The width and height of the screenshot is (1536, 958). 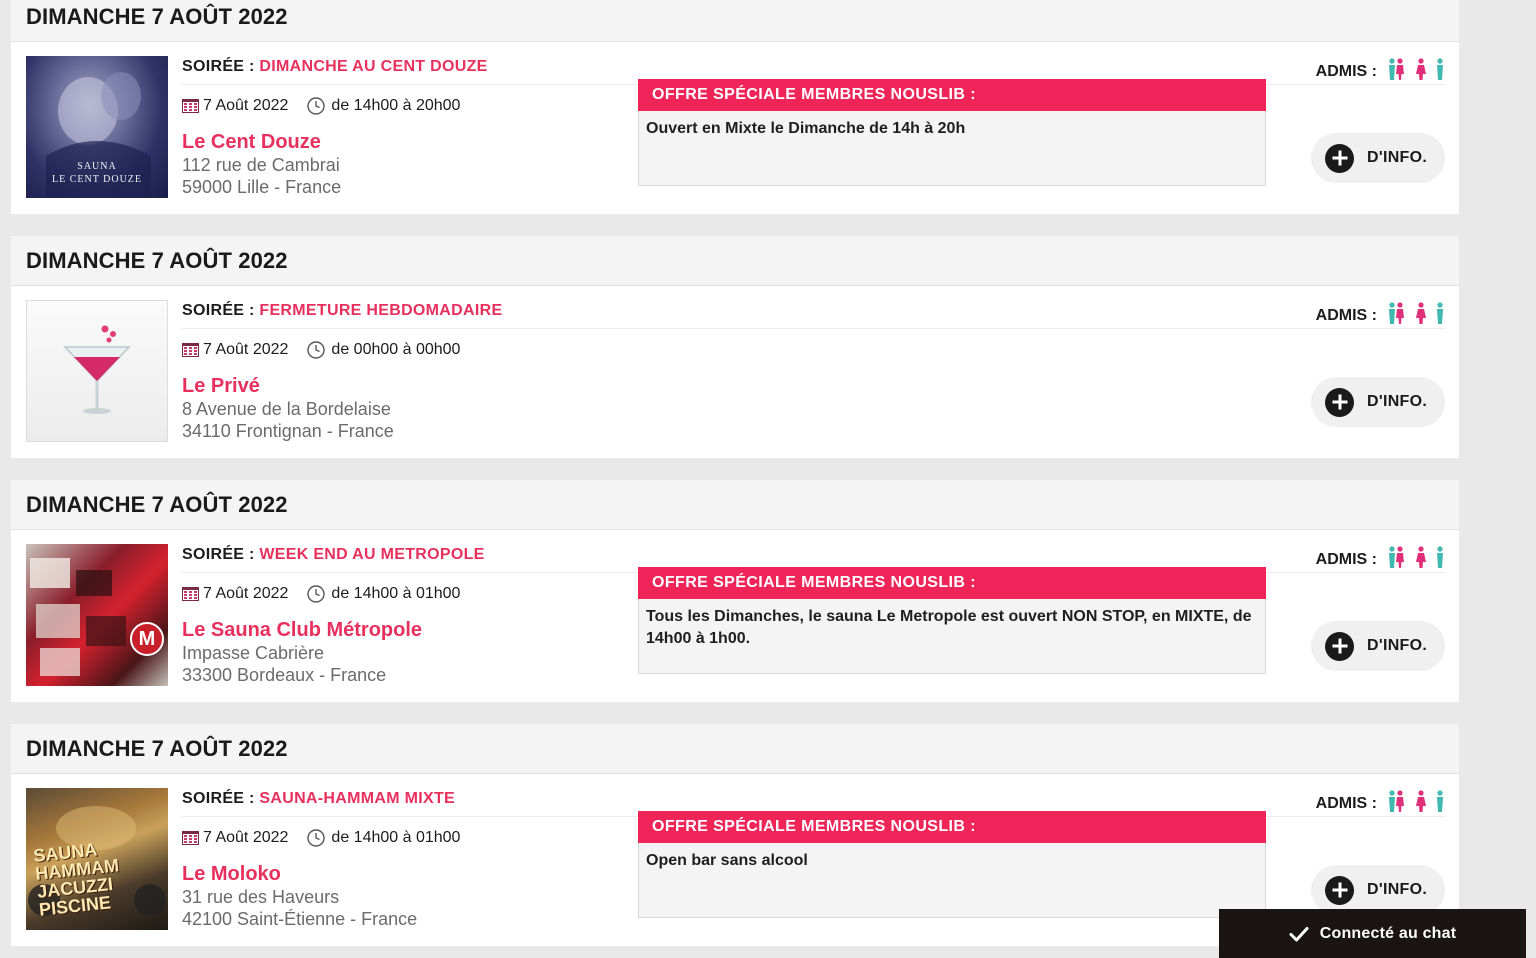 What do you see at coordinates (357, 798) in the screenshot?
I see `soiree-name-link: SAUNA-HAMMAM MIXTE` at bounding box center [357, 798].